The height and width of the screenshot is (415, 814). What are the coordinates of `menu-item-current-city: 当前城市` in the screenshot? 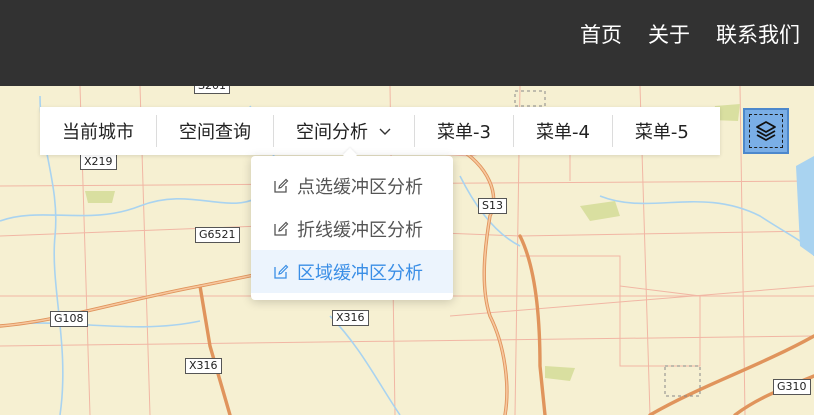 It's located at (98, 131).